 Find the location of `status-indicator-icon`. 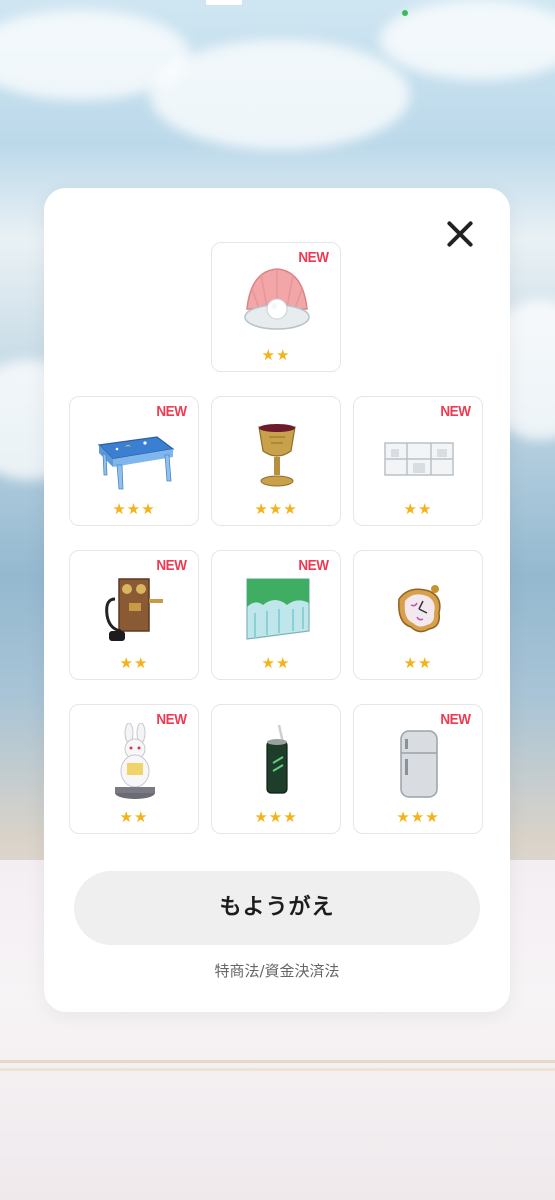

status-indicator-icon is located at coordinates (405, 13).